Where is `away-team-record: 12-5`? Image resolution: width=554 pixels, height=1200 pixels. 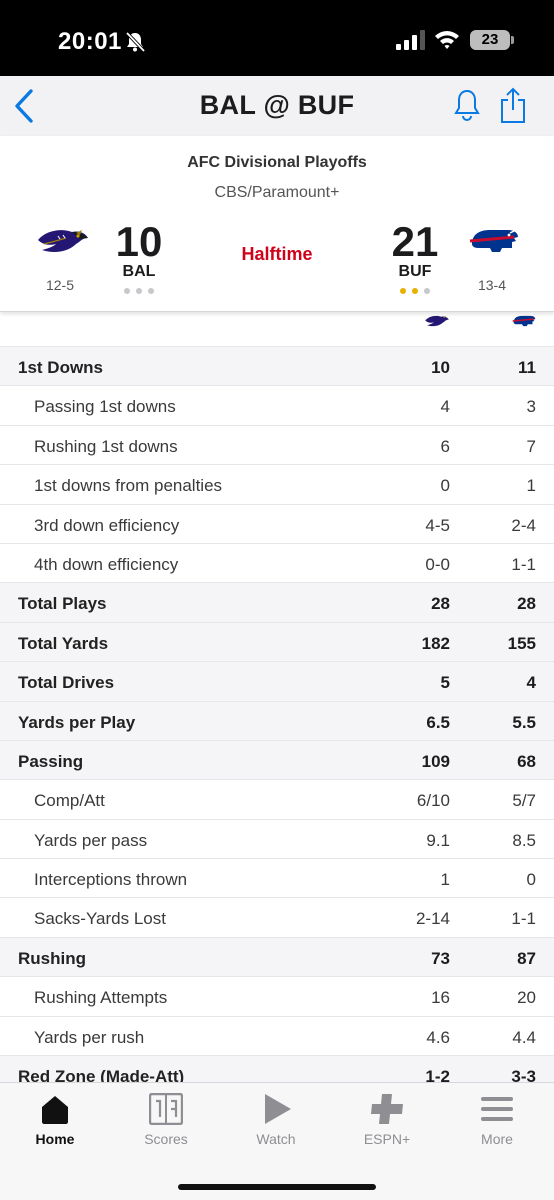 away-team-record: 12-5 is located at coordinates (60, 285).